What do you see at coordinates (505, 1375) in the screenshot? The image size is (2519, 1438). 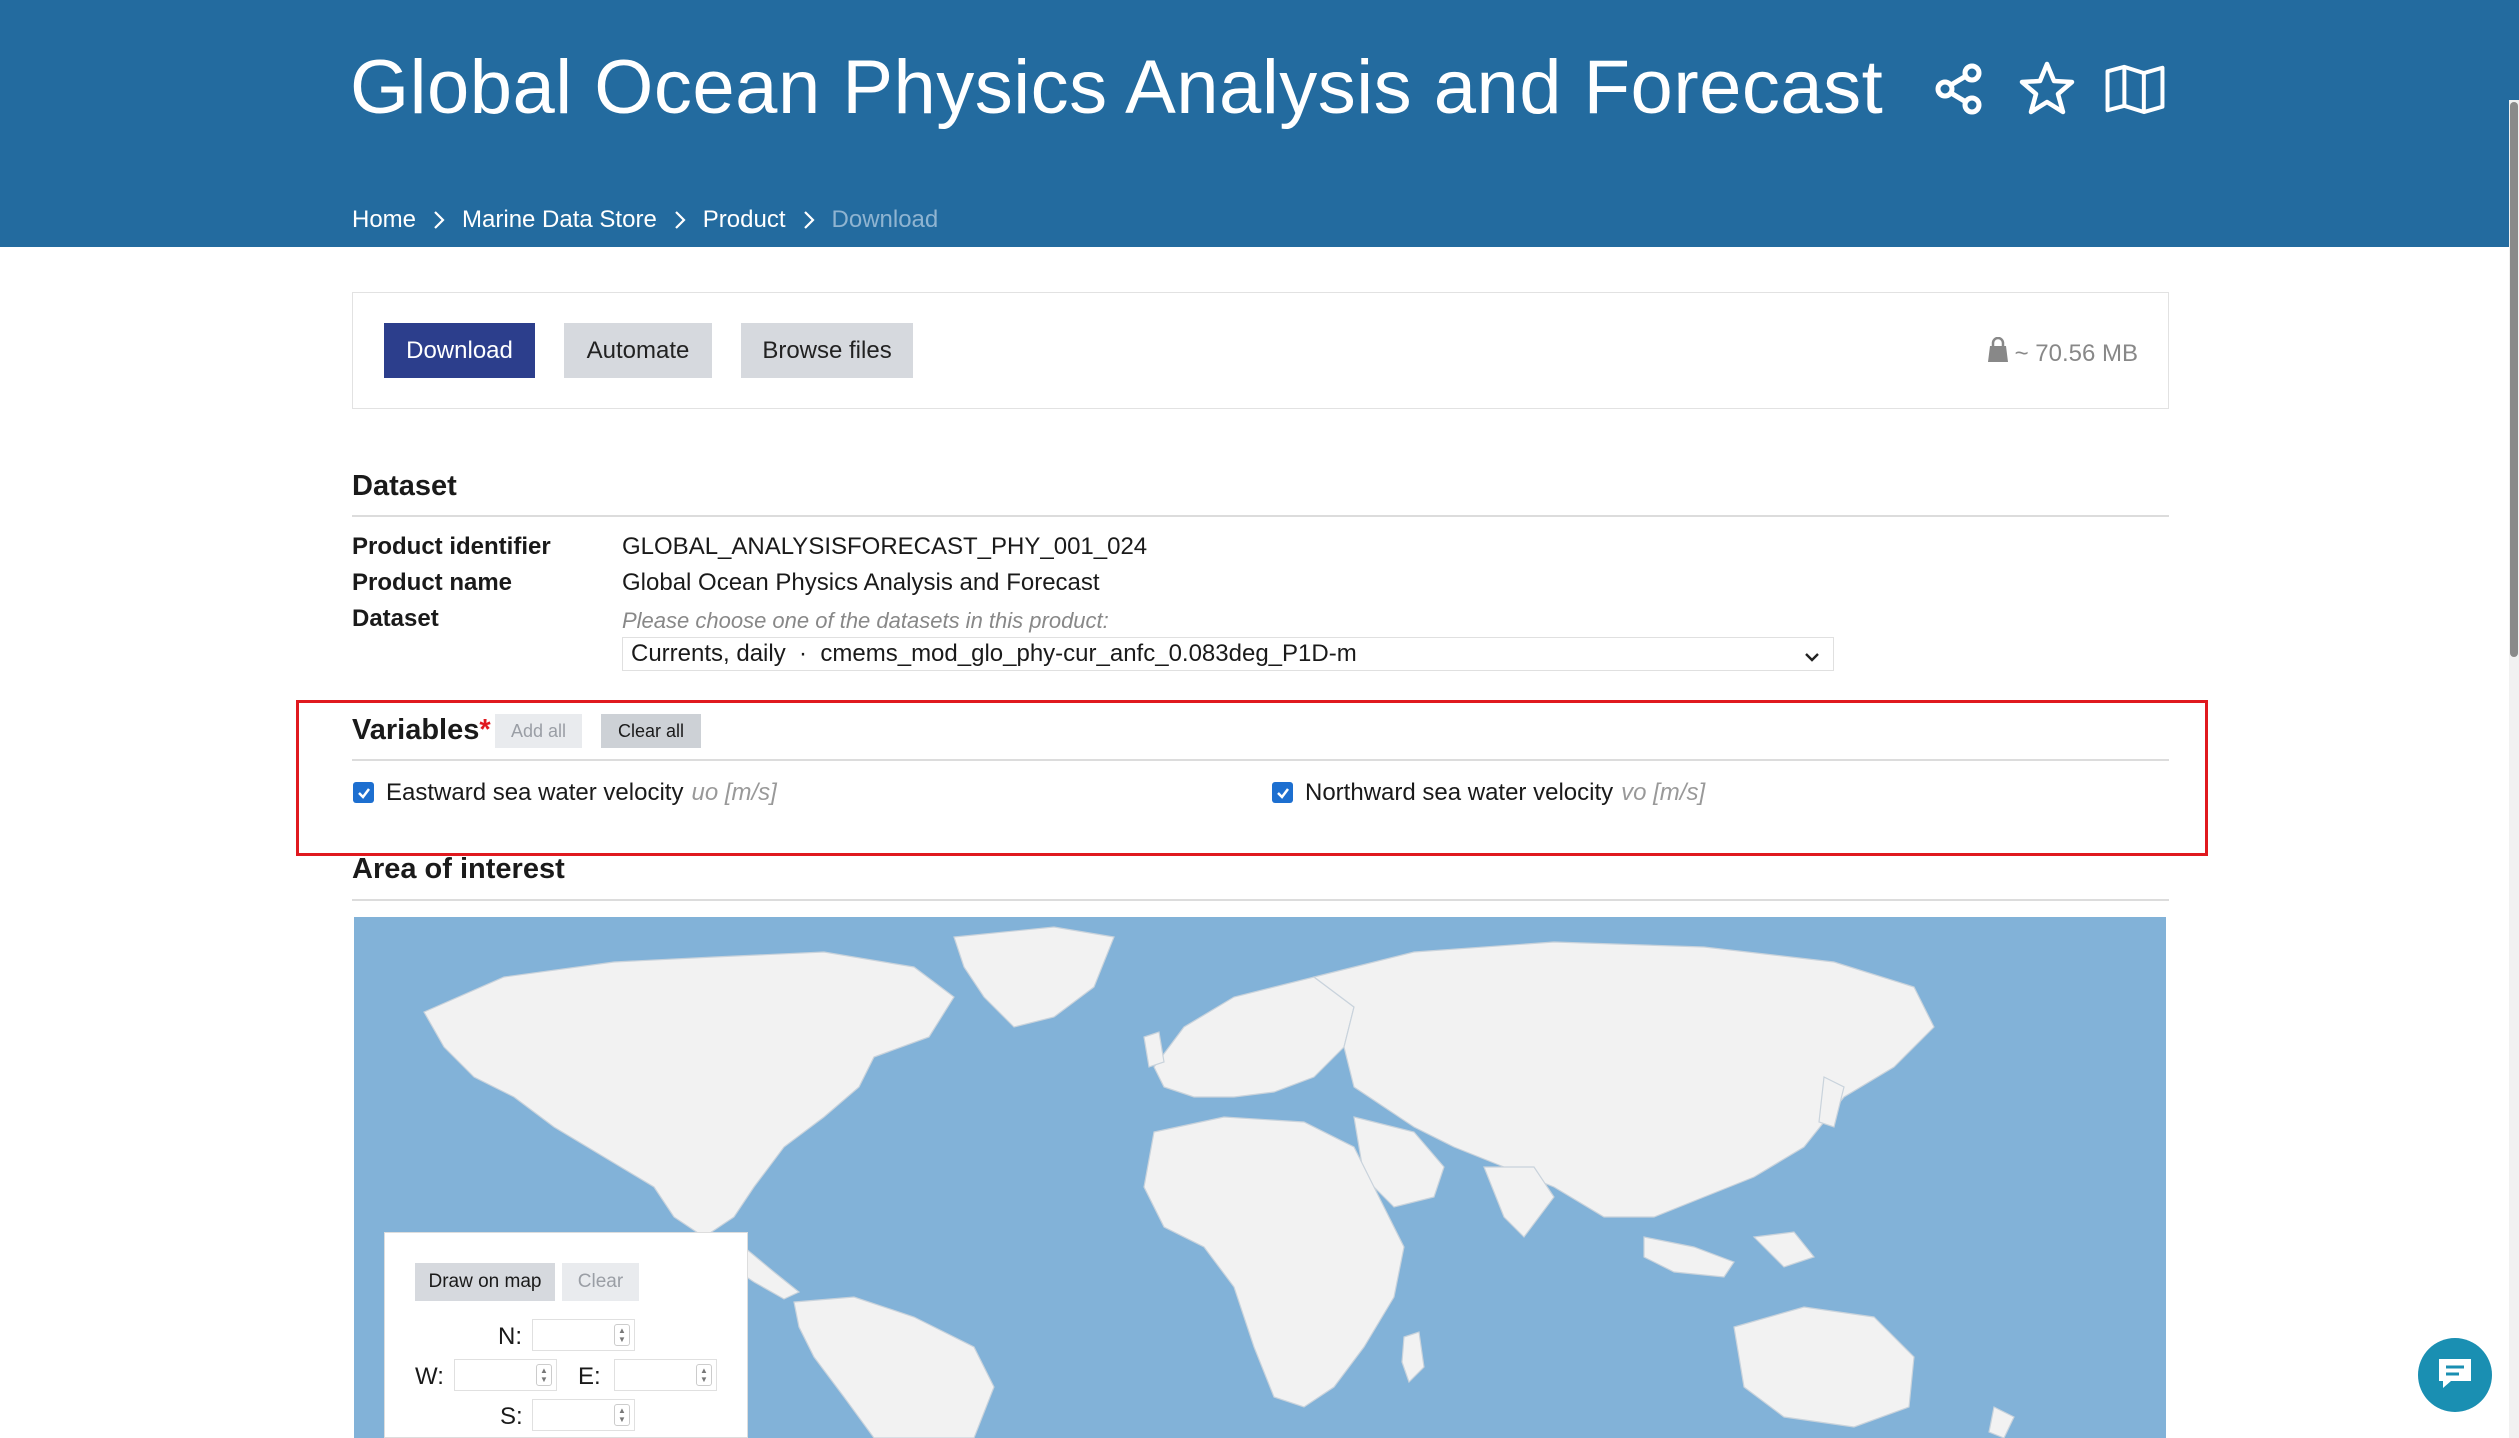 I see `west-input: ▲ ▼` at bounding box center [505, 1375].